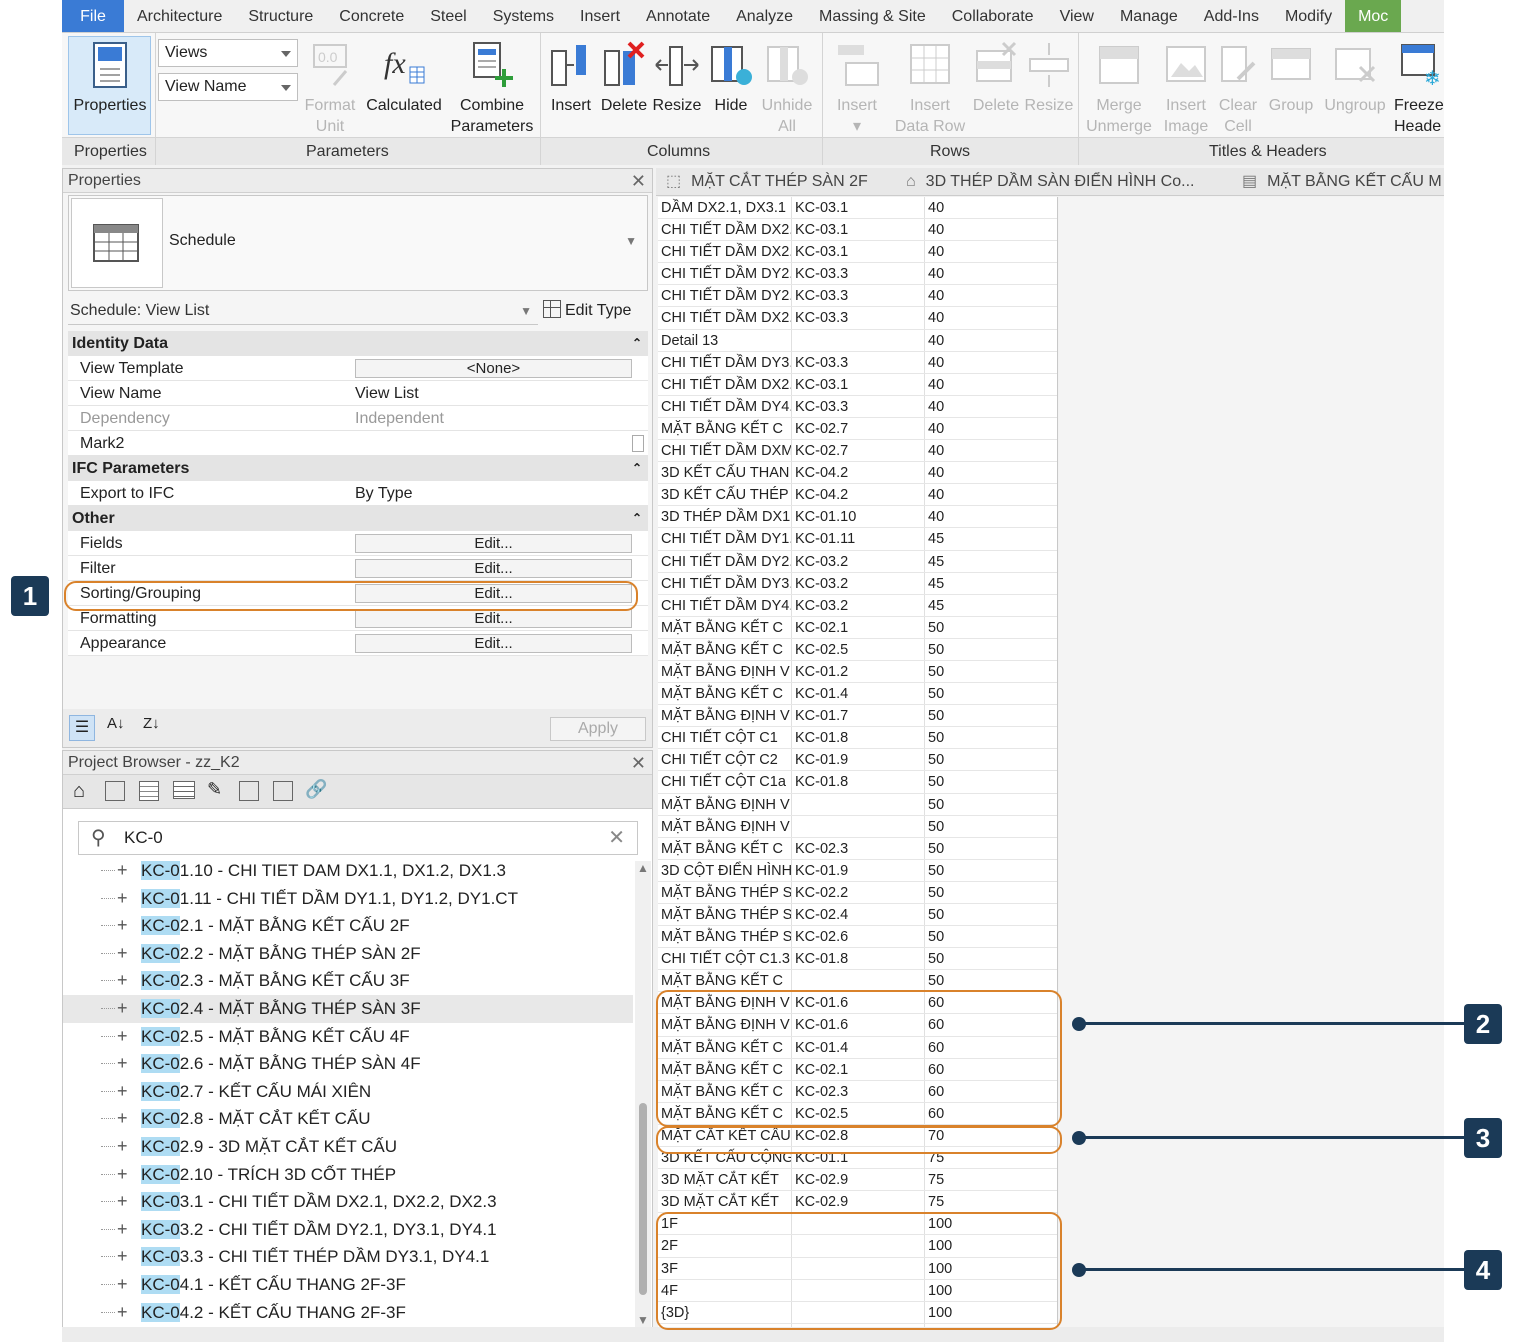 This screenshot has width=1520, height=1342. I want to click on family-icon, so click(283, 791).